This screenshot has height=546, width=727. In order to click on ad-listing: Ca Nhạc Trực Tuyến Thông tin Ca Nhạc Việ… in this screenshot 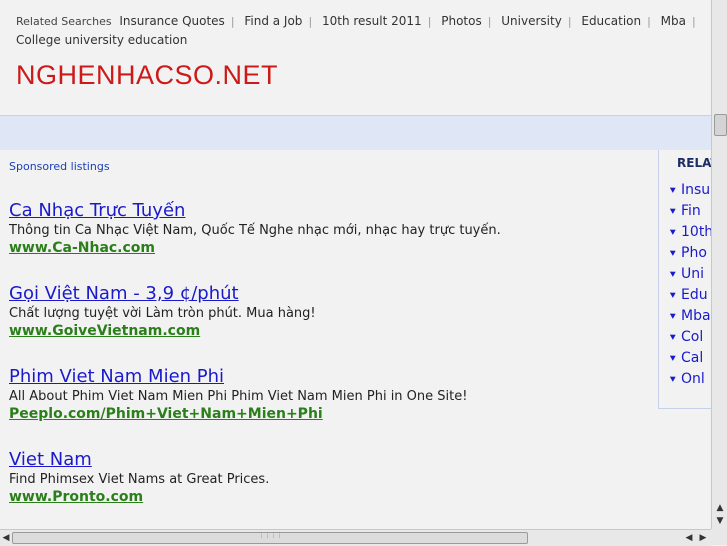, I will do `click(329, 228)`.